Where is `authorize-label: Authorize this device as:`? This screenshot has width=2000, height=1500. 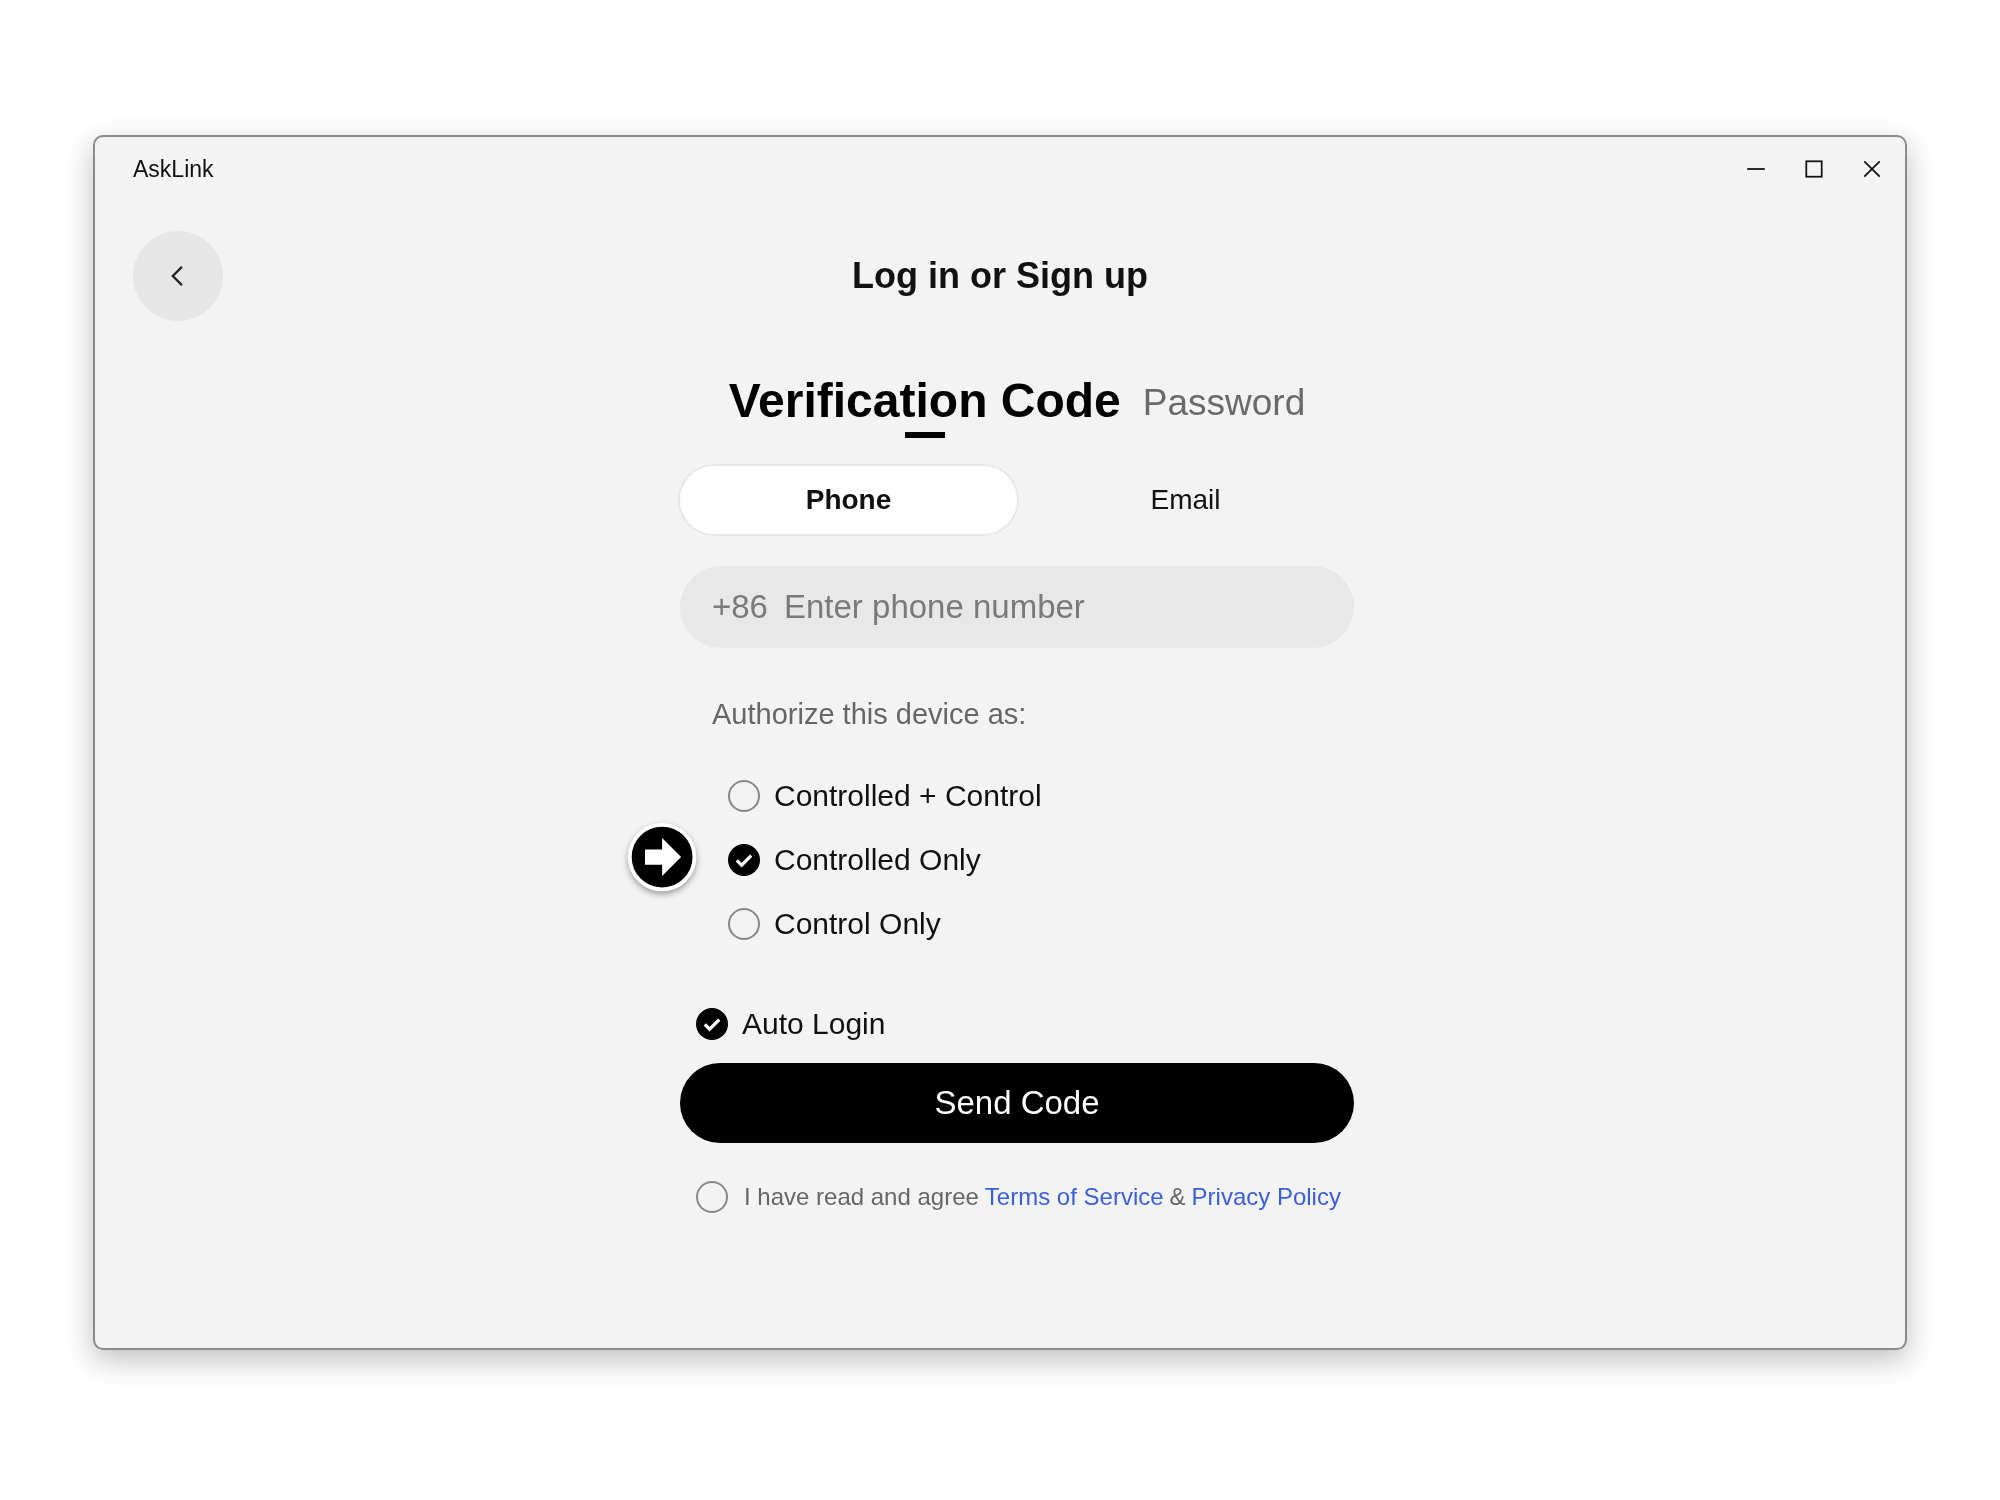
authorize-label: Authorize this device as: is located at coordinates (870, 714).